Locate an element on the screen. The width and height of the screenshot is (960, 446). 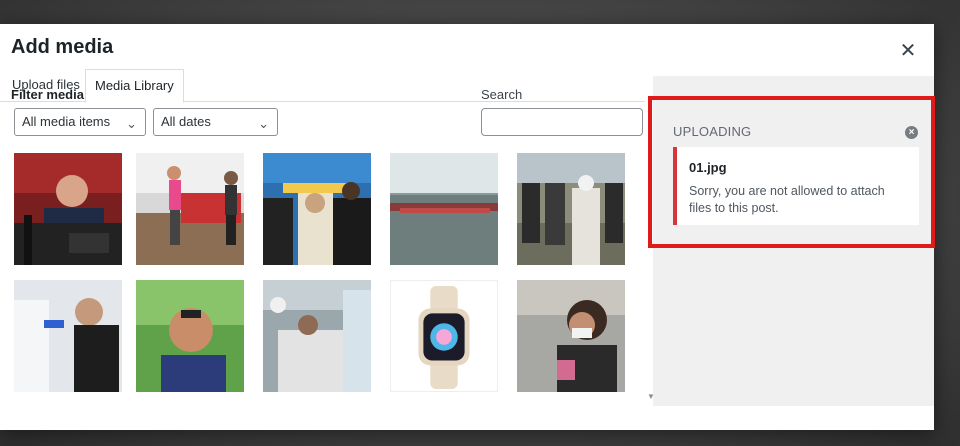
media-thumb-covid-test is located at coordinates (68, 336).